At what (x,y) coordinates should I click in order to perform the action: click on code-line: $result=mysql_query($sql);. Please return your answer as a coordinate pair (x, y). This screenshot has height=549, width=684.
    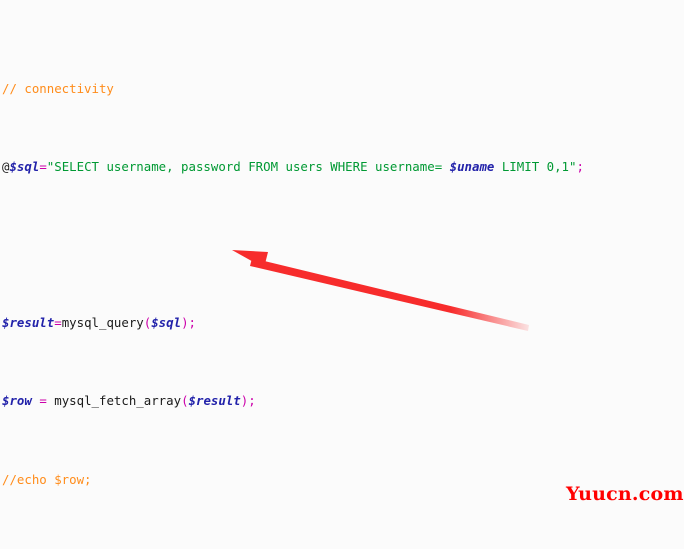
    Looking at the image, I should click on (99, 323).